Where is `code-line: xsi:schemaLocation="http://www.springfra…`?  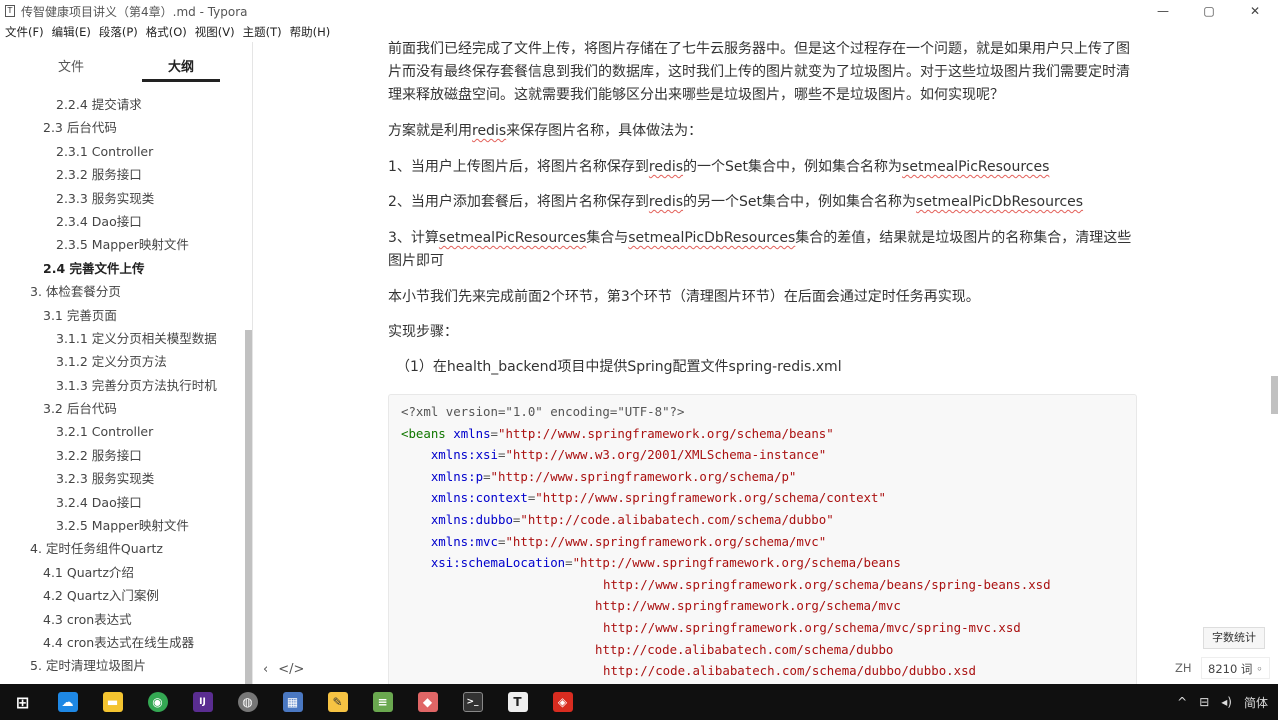 code-line: xsi:schemaLocation="http://www.springfra… is located at coordinates (665, 563).